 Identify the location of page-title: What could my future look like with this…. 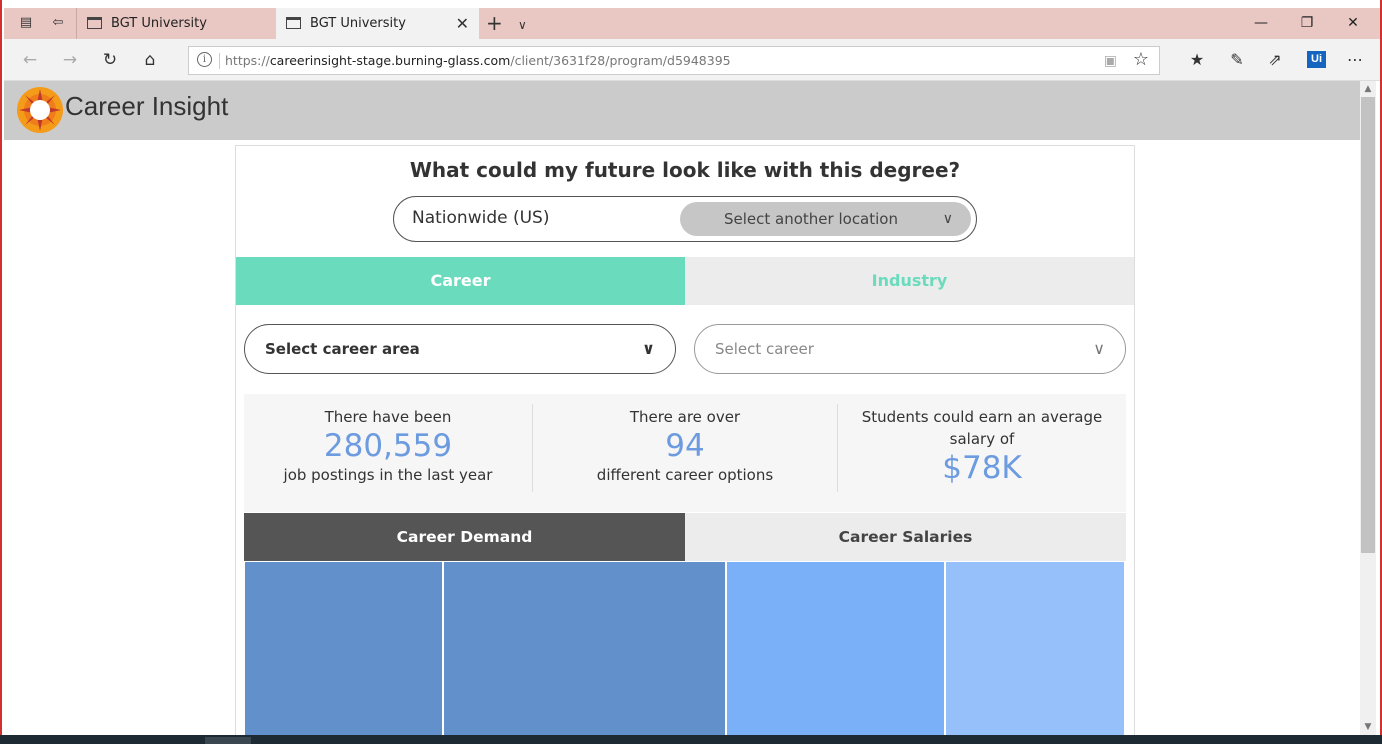
(685, 170).